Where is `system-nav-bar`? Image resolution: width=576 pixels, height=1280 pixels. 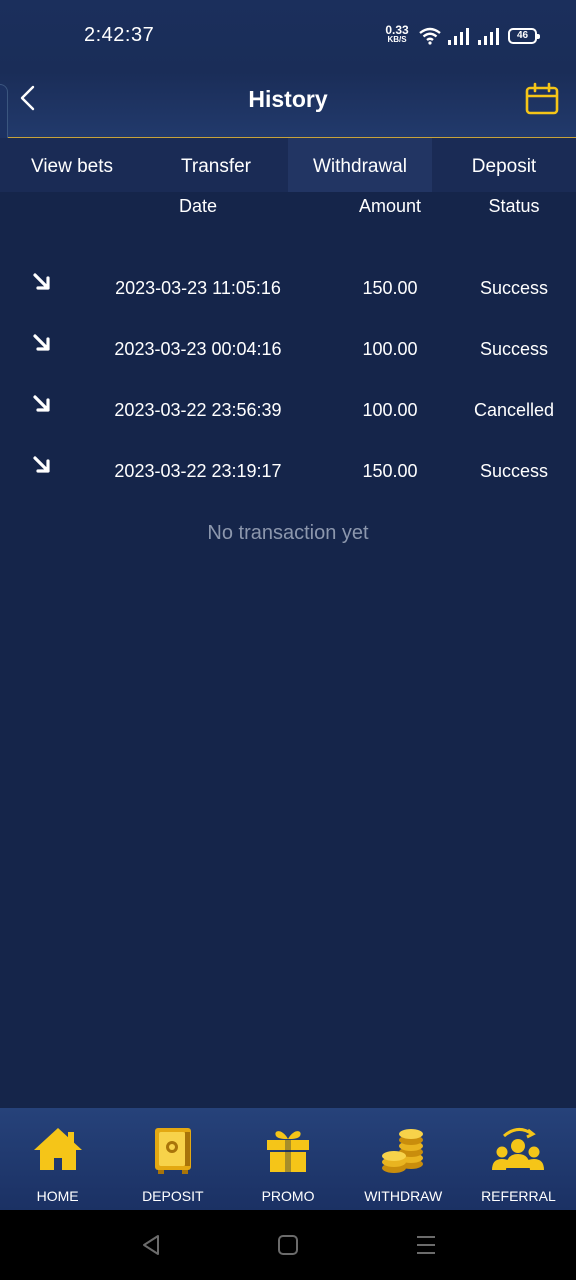 system-nav-bar is located at coordinates (288, 1245).